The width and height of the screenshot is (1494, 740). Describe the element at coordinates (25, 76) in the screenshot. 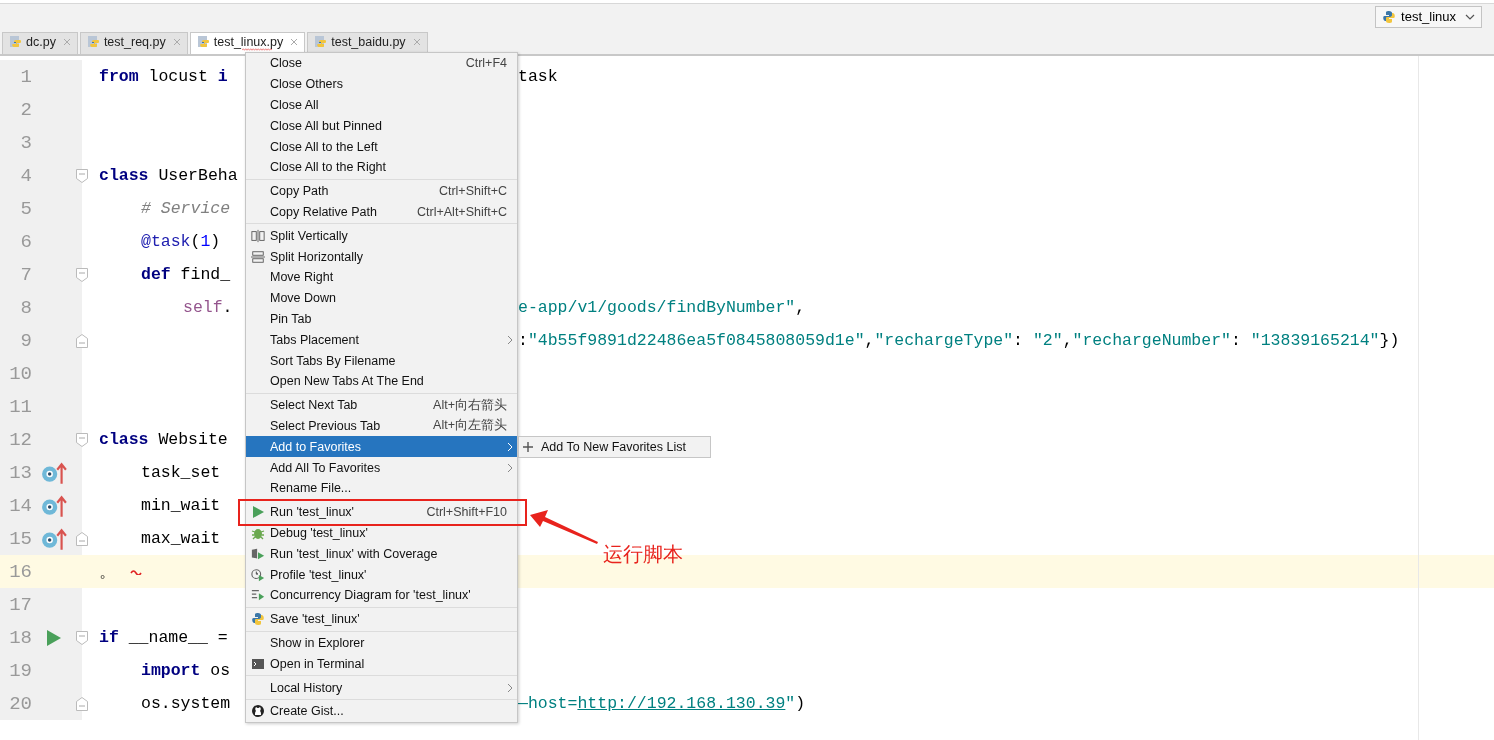

I see `line-number: 1` at that location.